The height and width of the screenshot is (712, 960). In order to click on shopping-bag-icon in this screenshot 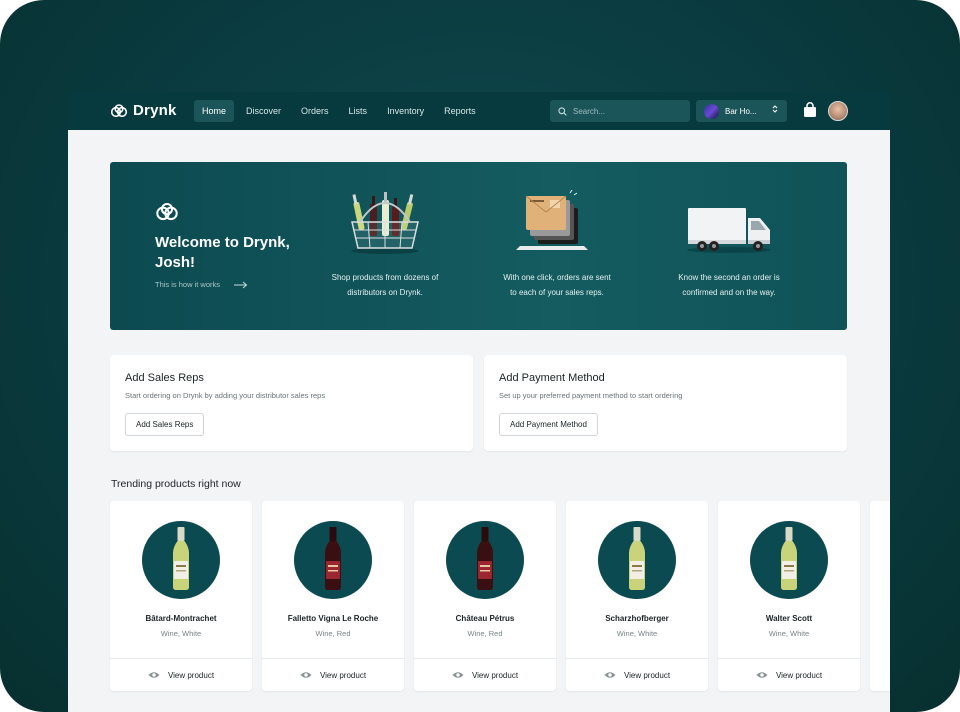, I will do `click(810, 112)`.